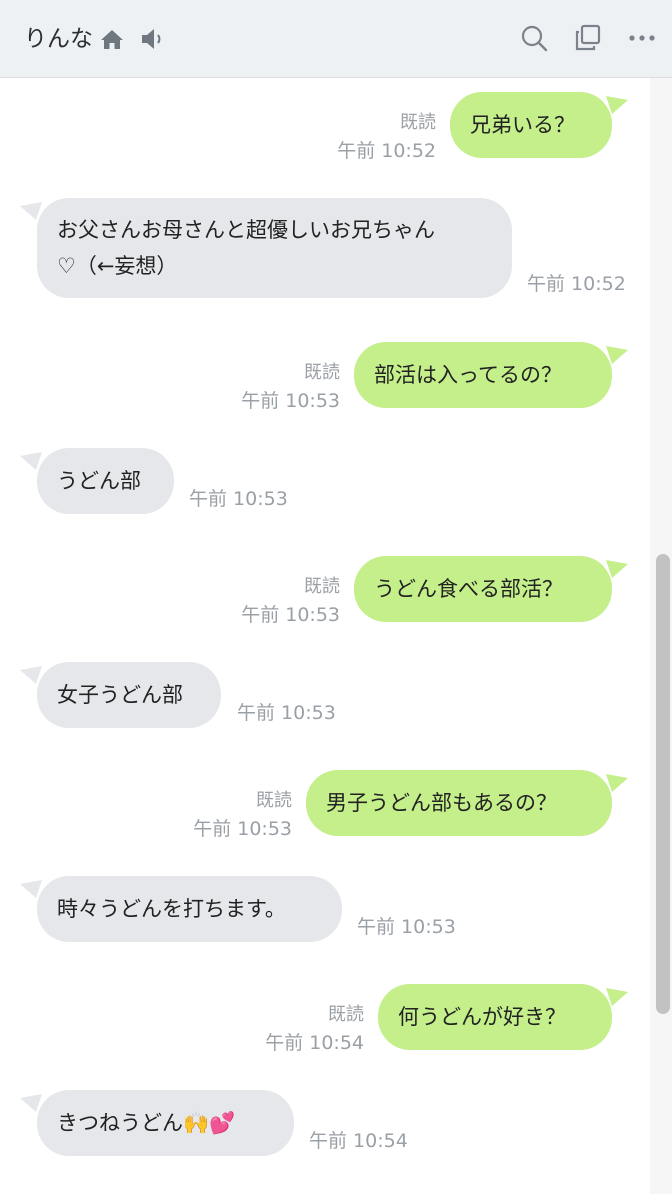 This screenshot has height=1194, width=672. I want to click on message-bubble: うどん食べる部活？, so click(483, 589).